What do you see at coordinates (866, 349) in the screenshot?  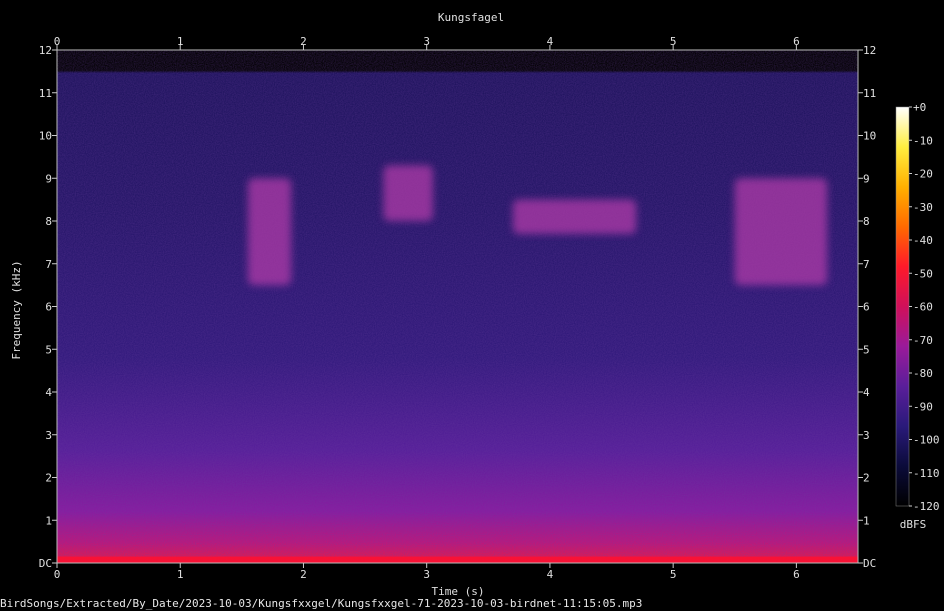 I see `y-tick-right-label: 5` at bounding box center [866, 349].